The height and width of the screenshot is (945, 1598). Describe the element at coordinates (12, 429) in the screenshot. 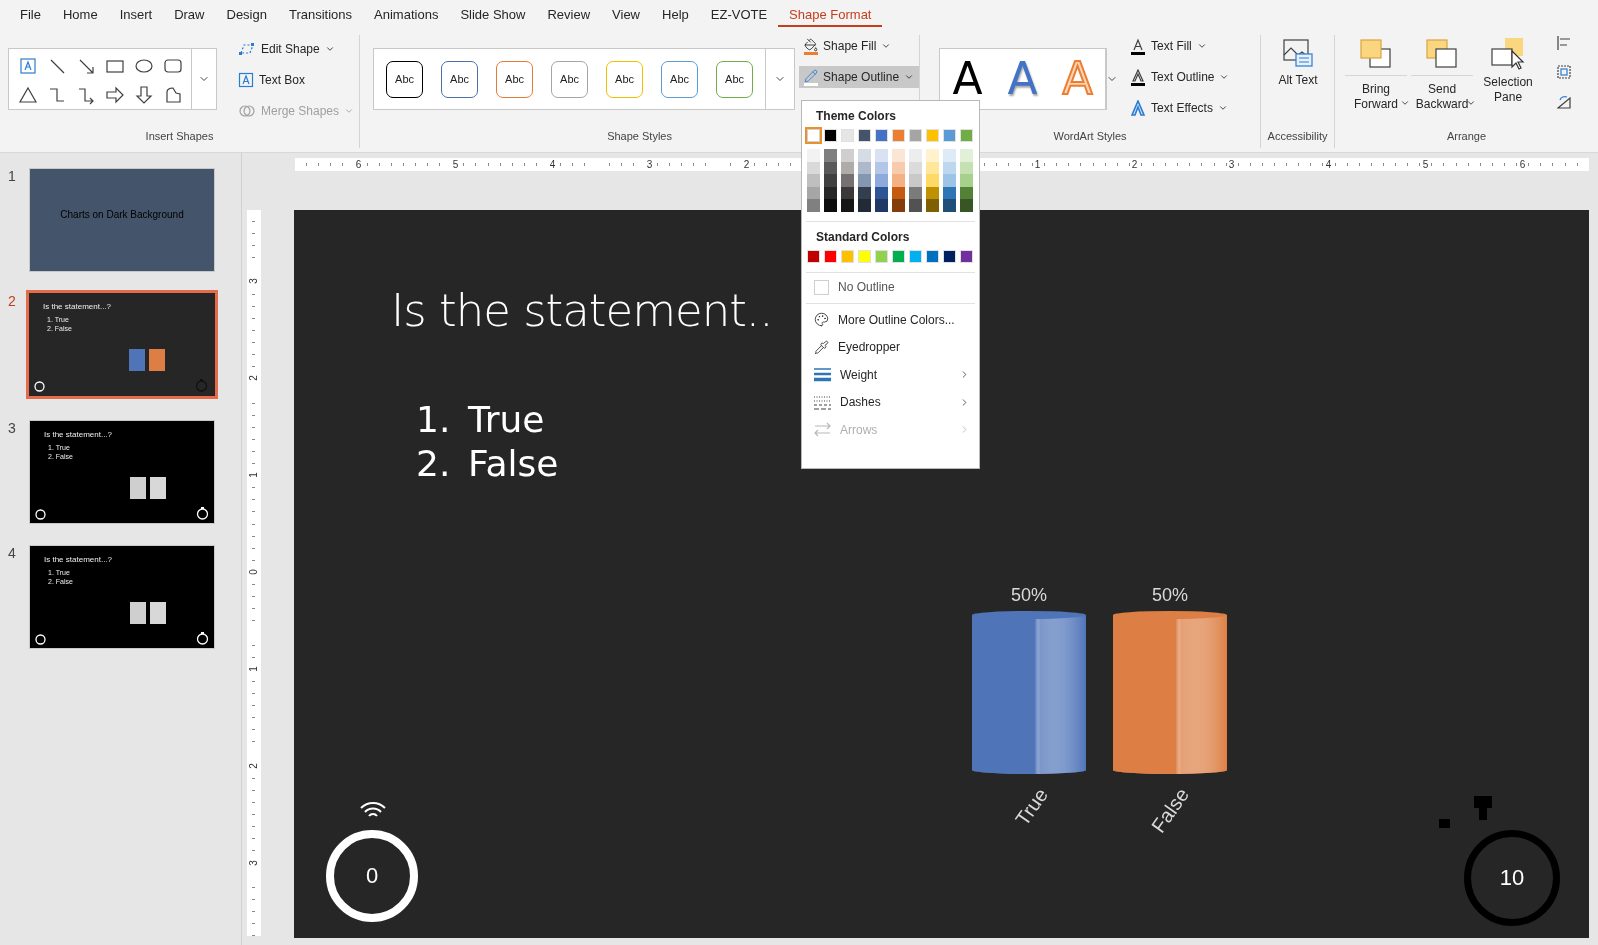

I see `slide-number: 3` at that location.